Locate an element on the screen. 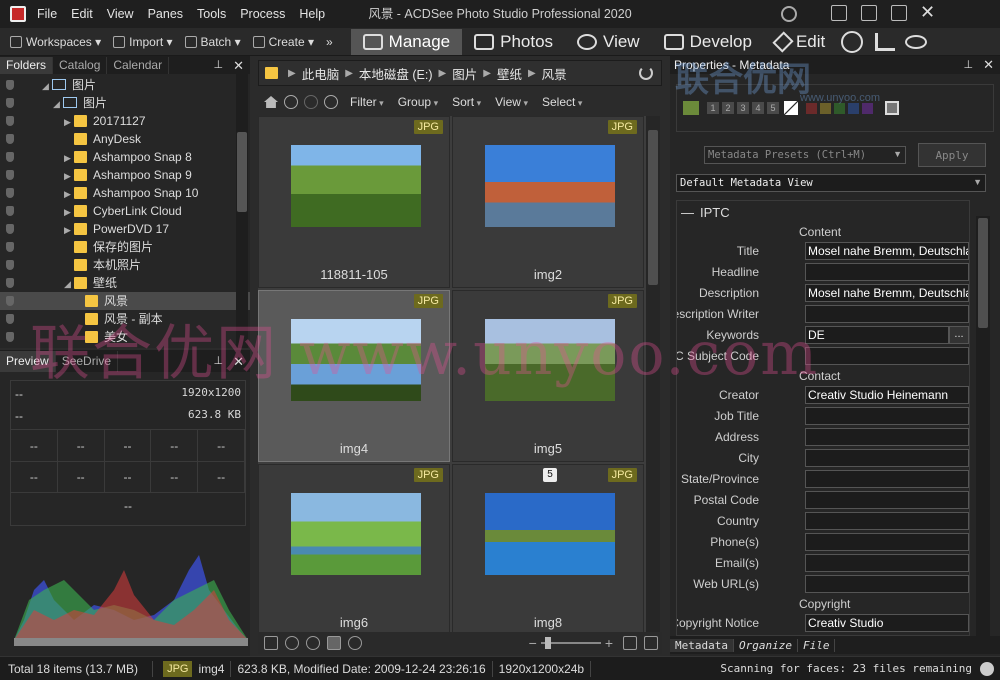 The width and height of the screenshot is (1000, 680). tab-catalog: Catalog is located at coordinates (80, 65).